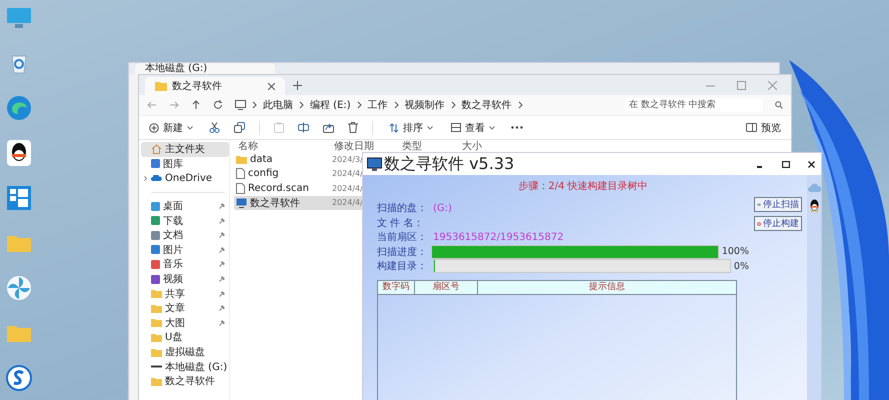  Describe the element at coordinates (214, 127) in the screenshot. I see `scissors-icon` at that location.